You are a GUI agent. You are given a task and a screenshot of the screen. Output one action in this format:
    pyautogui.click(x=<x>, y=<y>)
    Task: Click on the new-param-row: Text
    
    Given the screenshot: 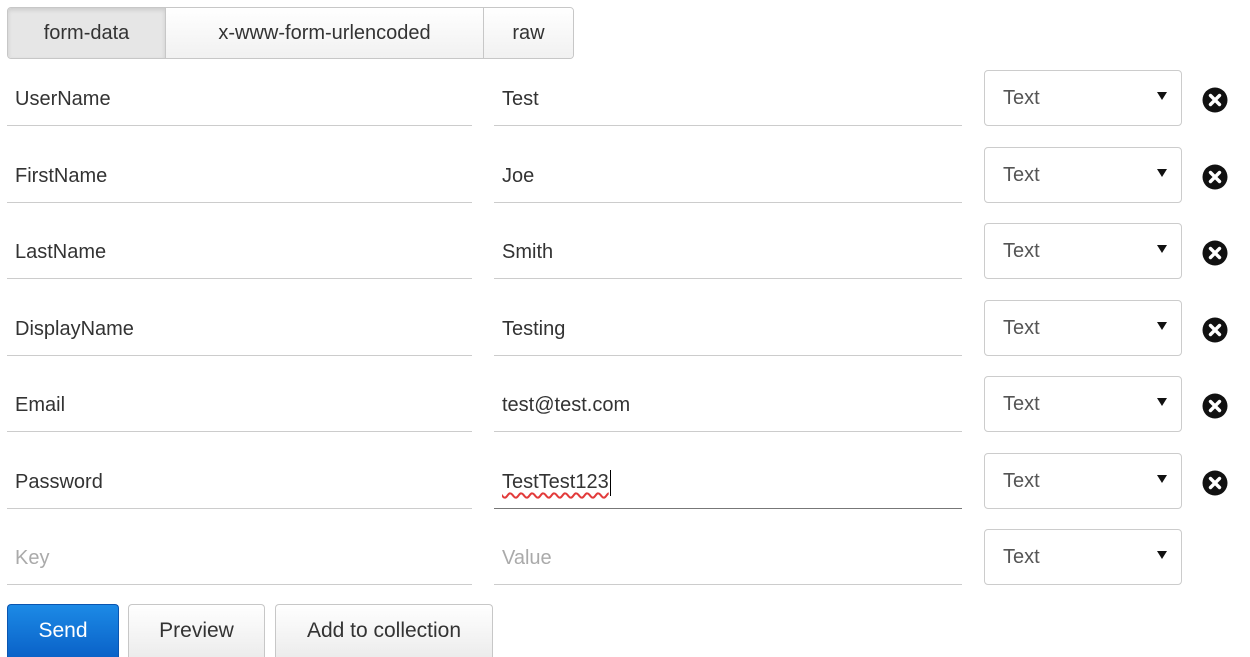 What is the action you would take?
    pyautogui.click(x=625, y=564)
    